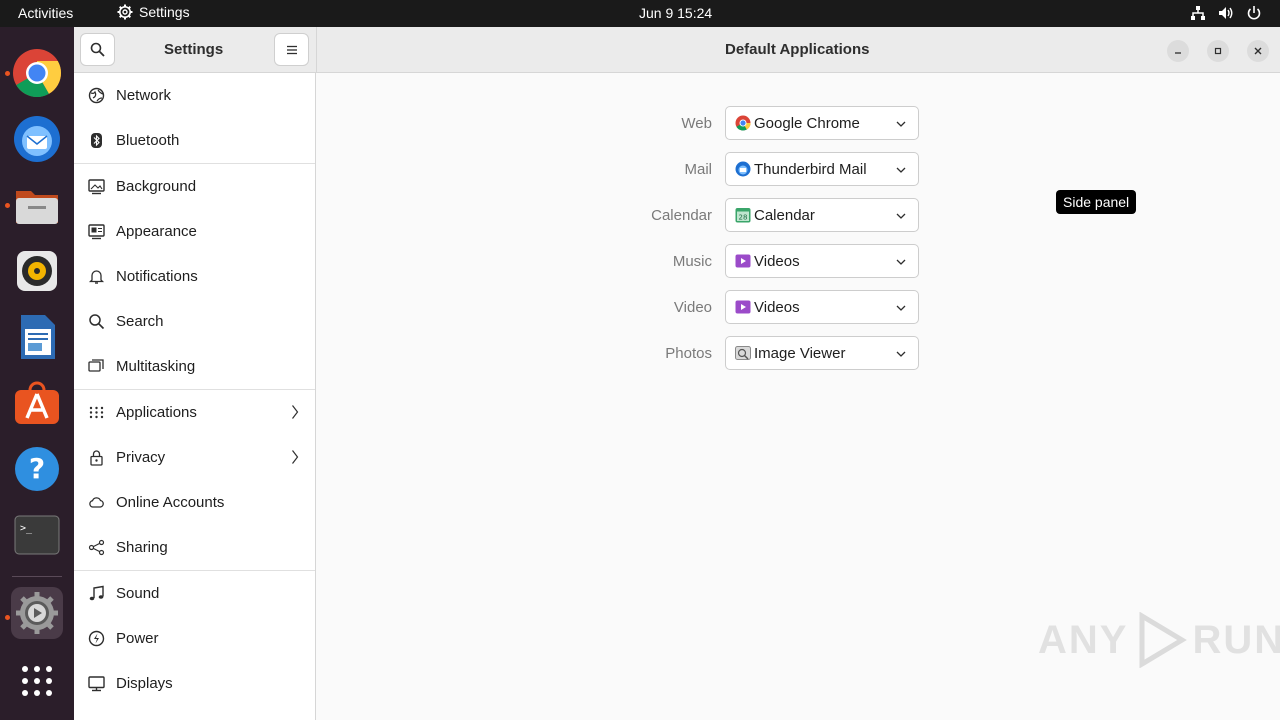 The image size is (1280, 720). I want to click on dock-thunderbird, so click(37, 139).